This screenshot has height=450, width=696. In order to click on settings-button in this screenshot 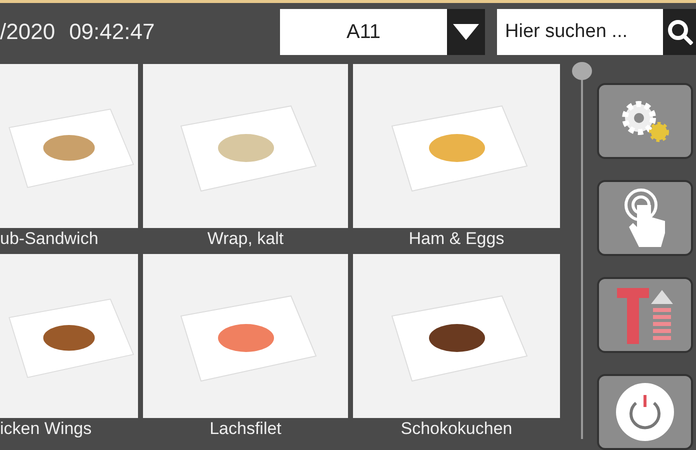, I will do `click(645, 121)`.